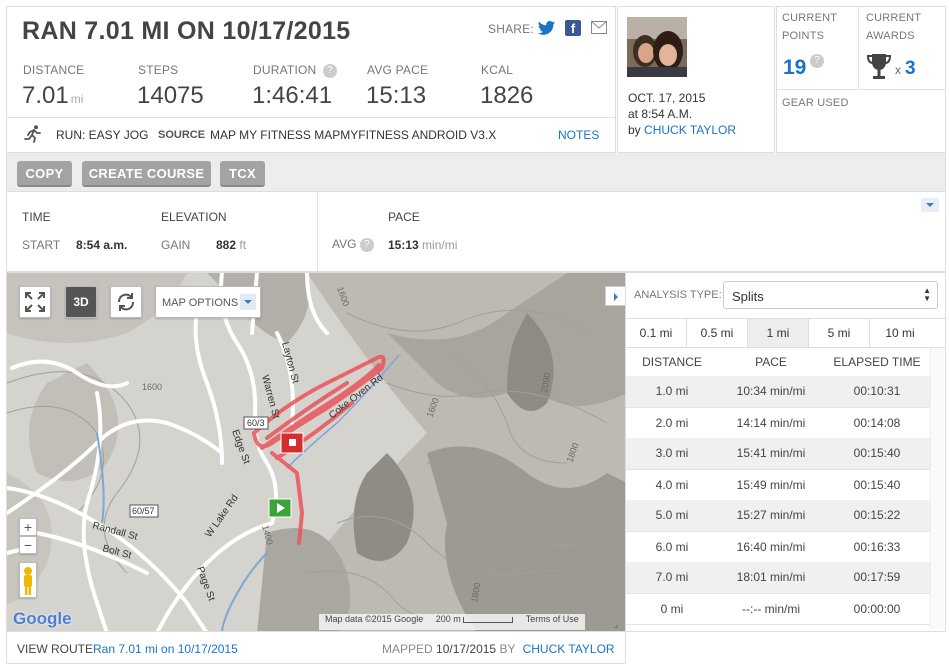  I want to click on source-value: MAP MY FITNESS MAPMYFITNESS ANDROID V3.X, so click(353, 135).